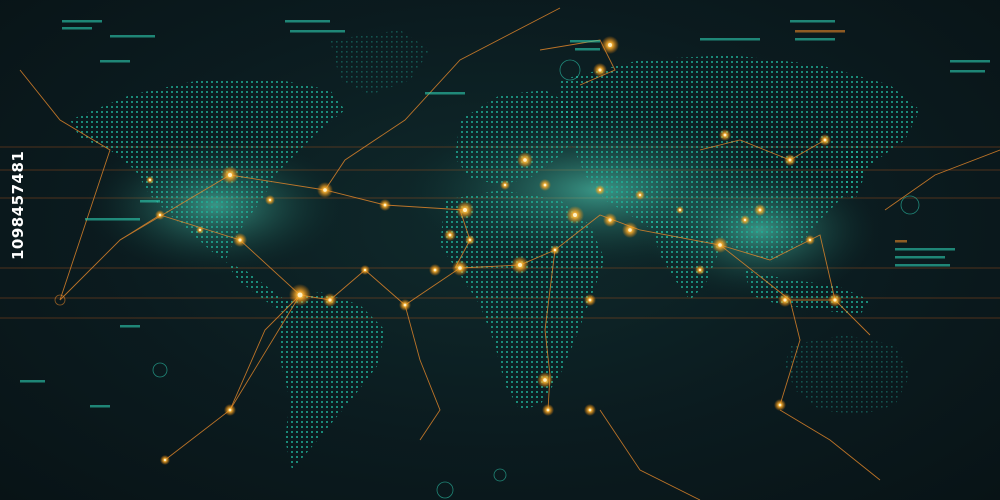  What do you see at coordinates (331, 381) in the screenshot?
I see `south-america` at bounding box center [331, 381].